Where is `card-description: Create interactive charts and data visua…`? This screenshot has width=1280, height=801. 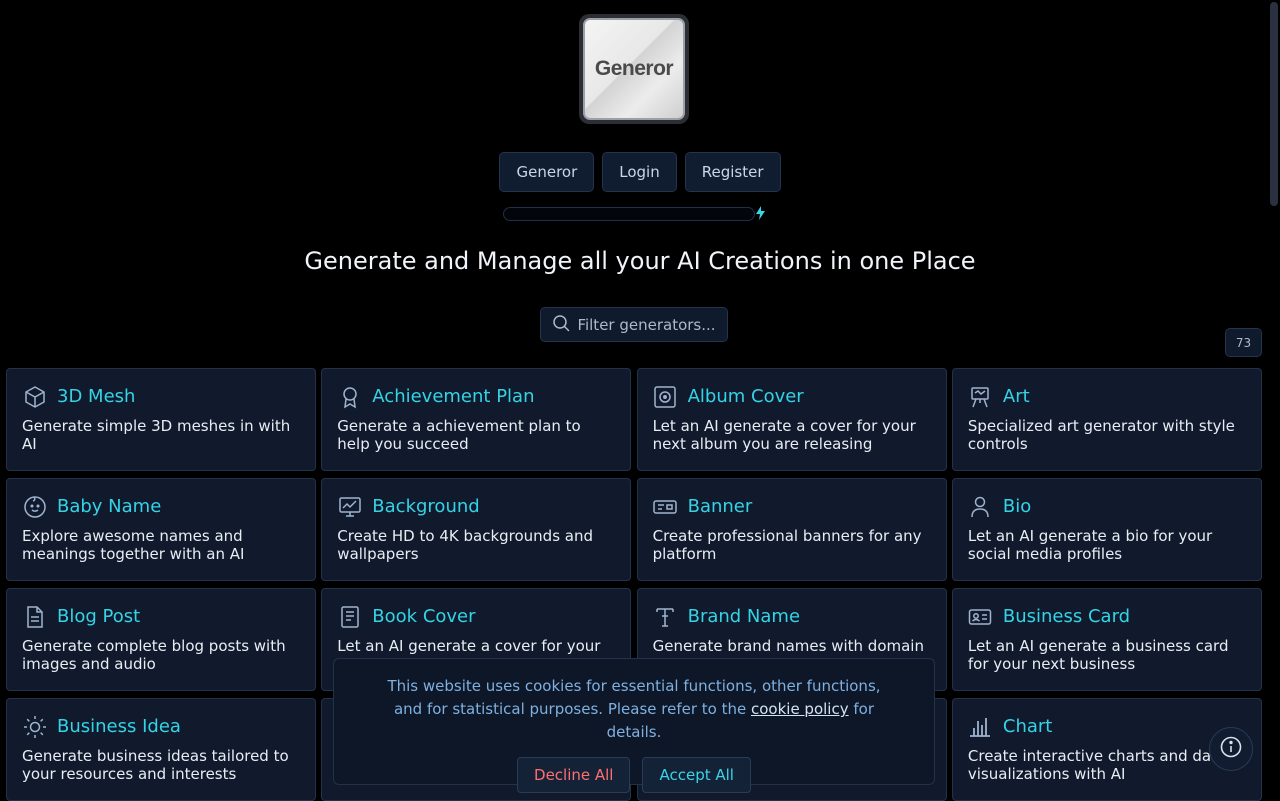
card-description: Create interactive charts and data visua… is located at coordinates (1097, 765).